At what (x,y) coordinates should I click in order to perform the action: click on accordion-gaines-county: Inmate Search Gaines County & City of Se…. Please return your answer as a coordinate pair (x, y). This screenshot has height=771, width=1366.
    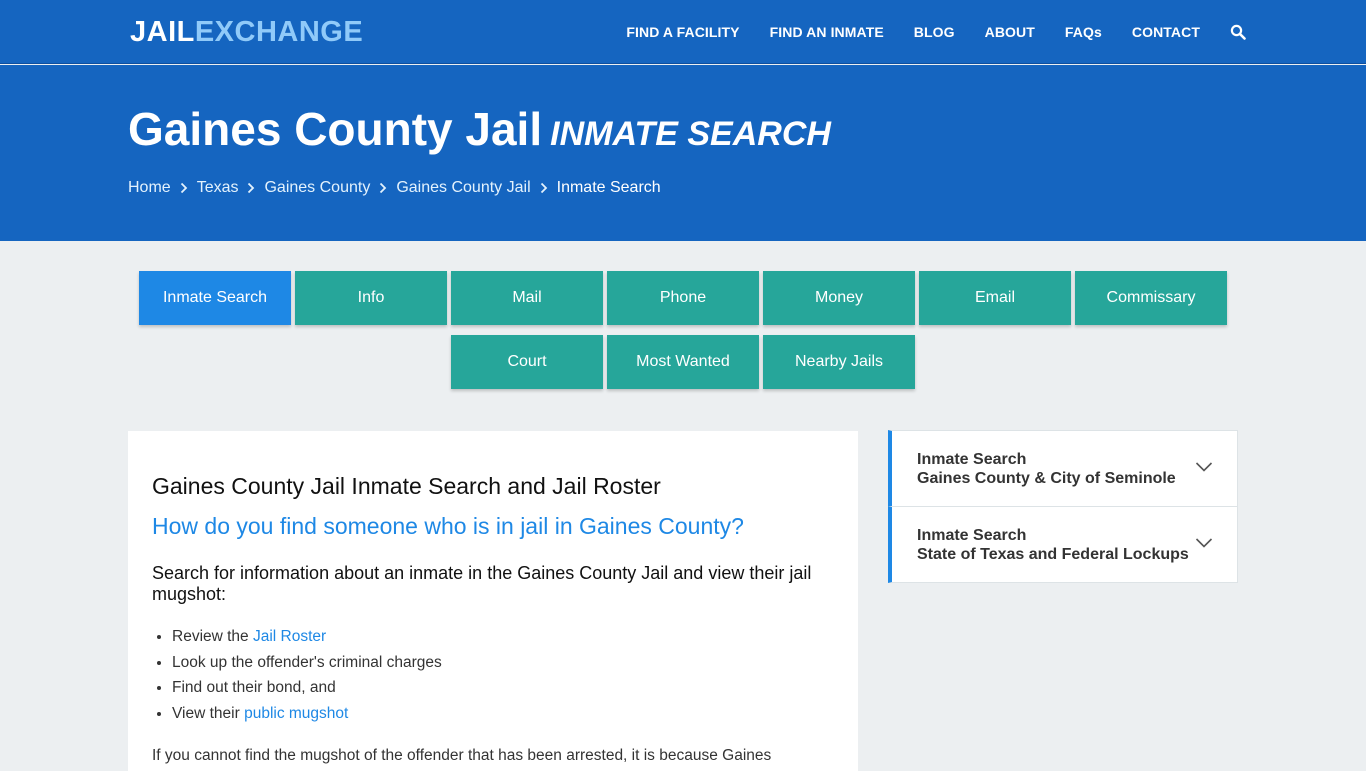
    Looking at the image, I should click on (1063, 468).